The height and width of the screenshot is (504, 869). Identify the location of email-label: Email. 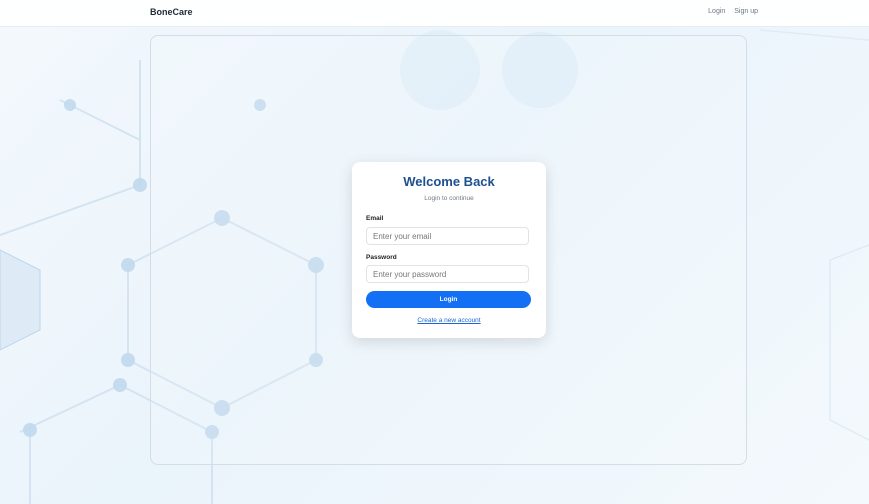
(375, 218).